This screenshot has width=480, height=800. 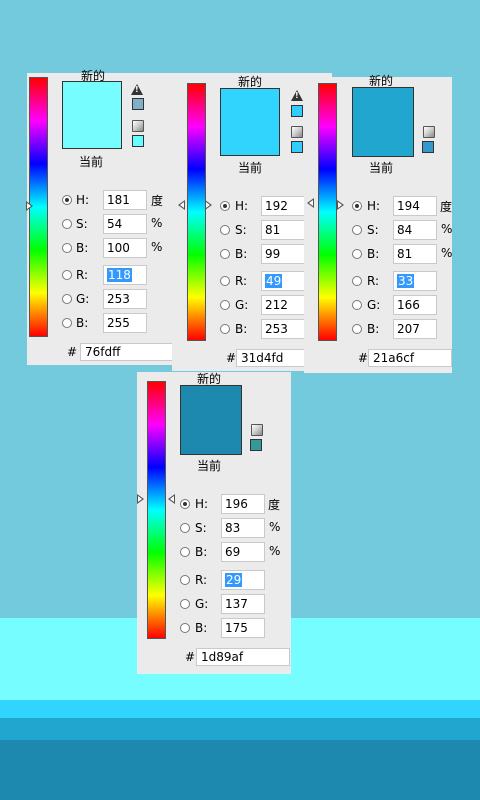 What do you see at coordinates (243, 552) in the screenshot?
I see `b-input: 69` at bounding box center [243, 552].